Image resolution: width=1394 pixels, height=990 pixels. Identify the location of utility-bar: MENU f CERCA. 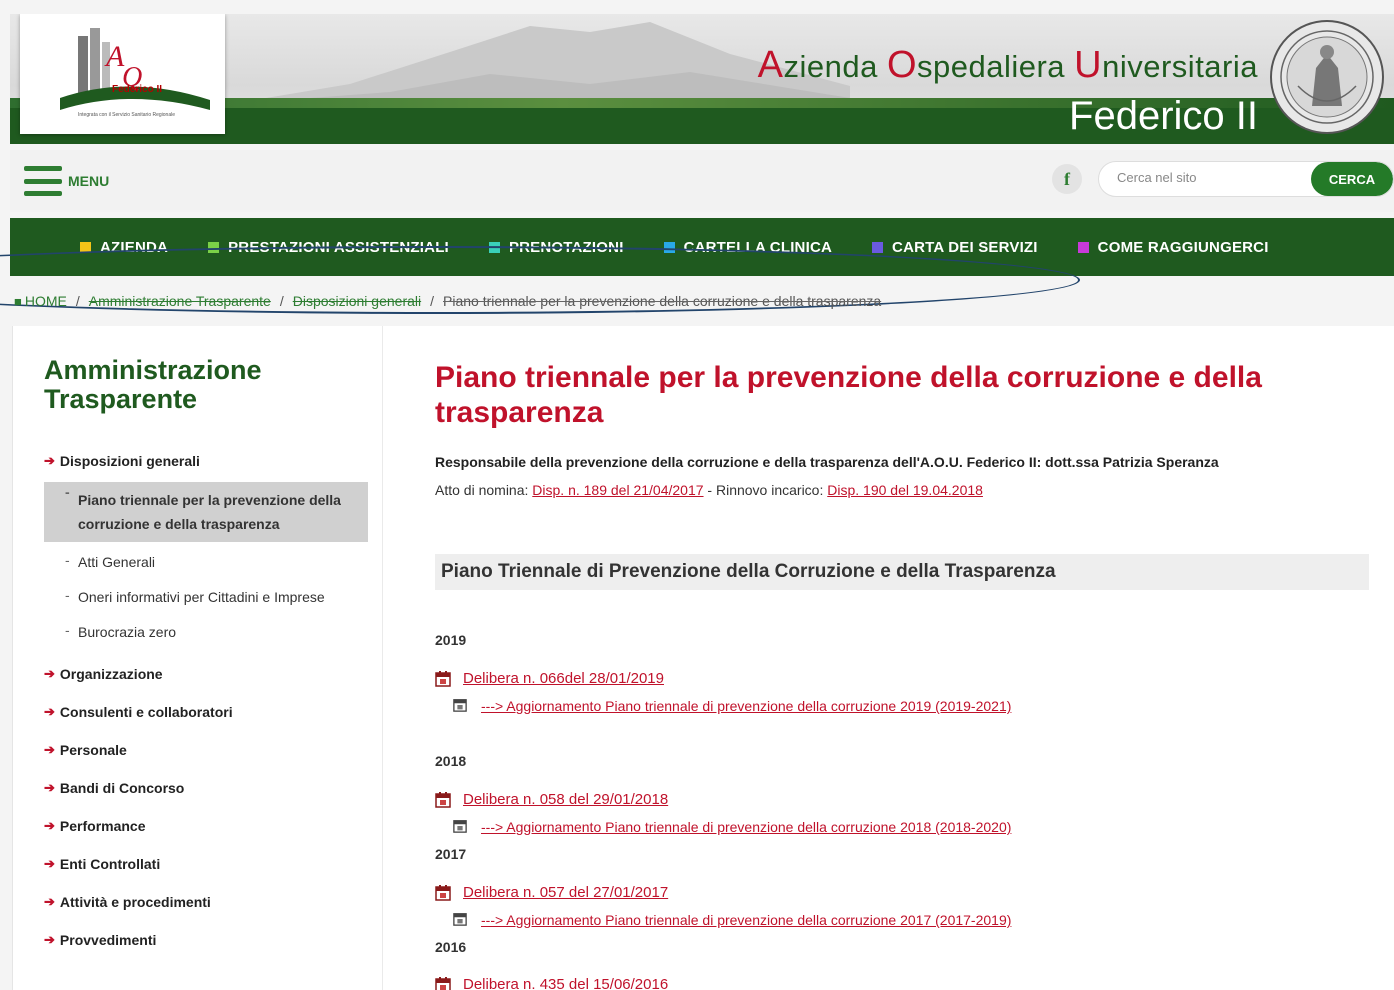
(702, 181).